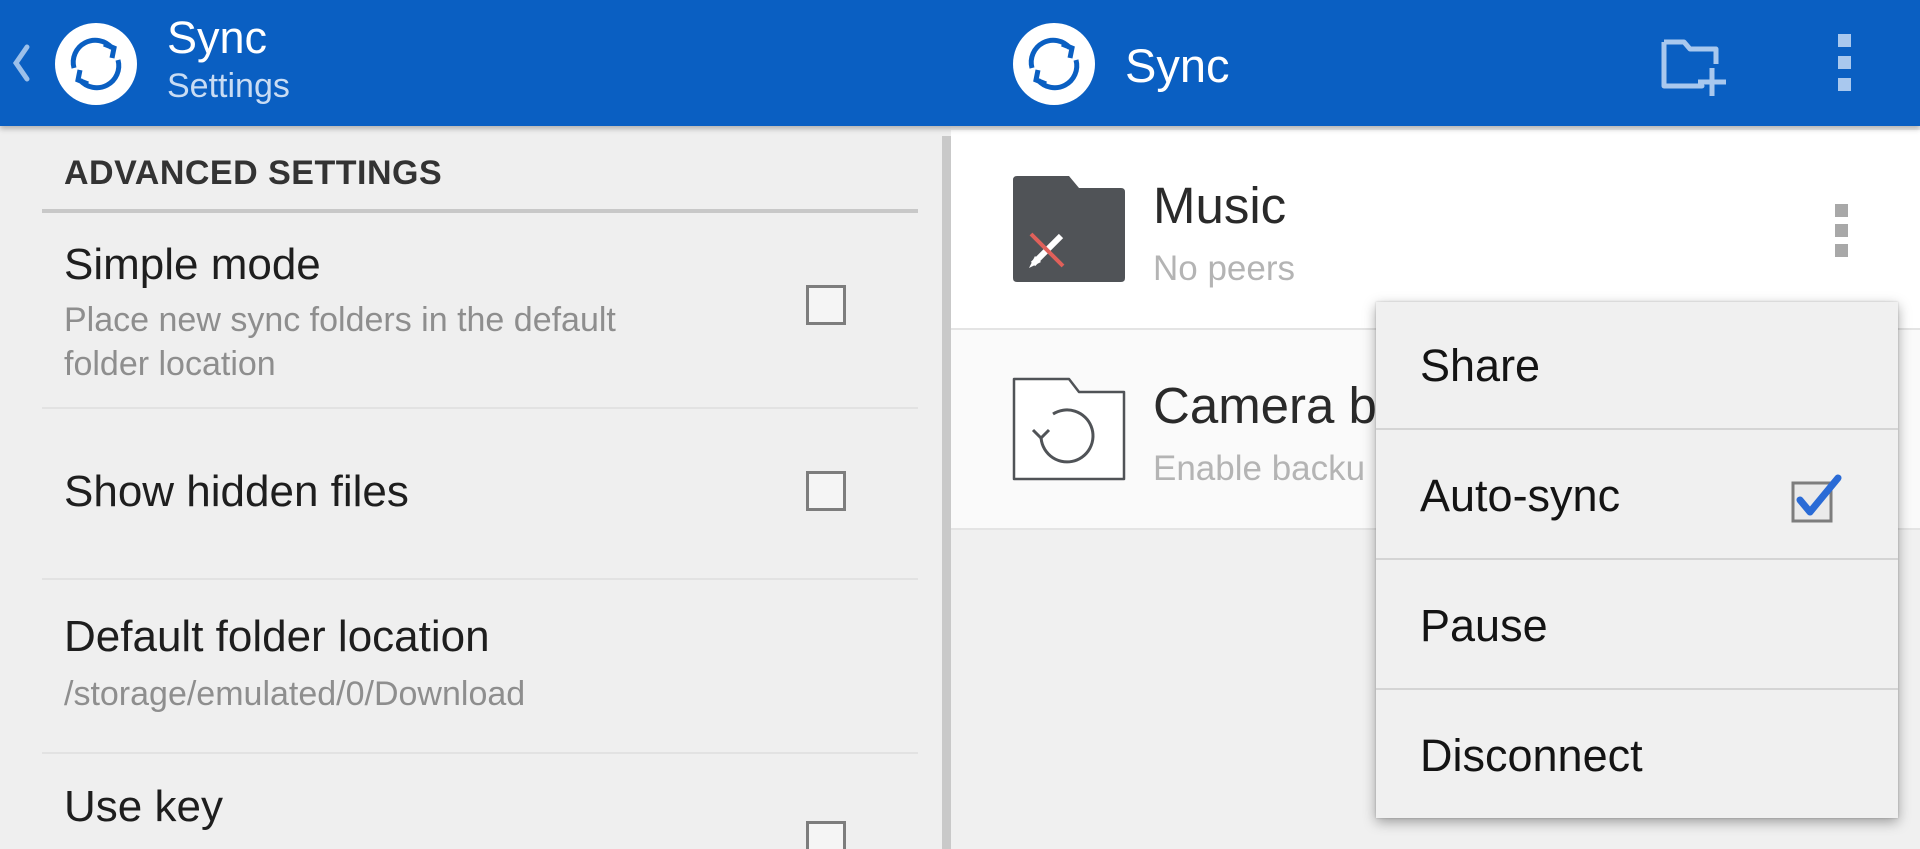 The height and width of the screenshot is (849, 1920). Describe the element at coordinates (228, 86) in the screenshot. I see `app-subtitle: Settings` at that location.